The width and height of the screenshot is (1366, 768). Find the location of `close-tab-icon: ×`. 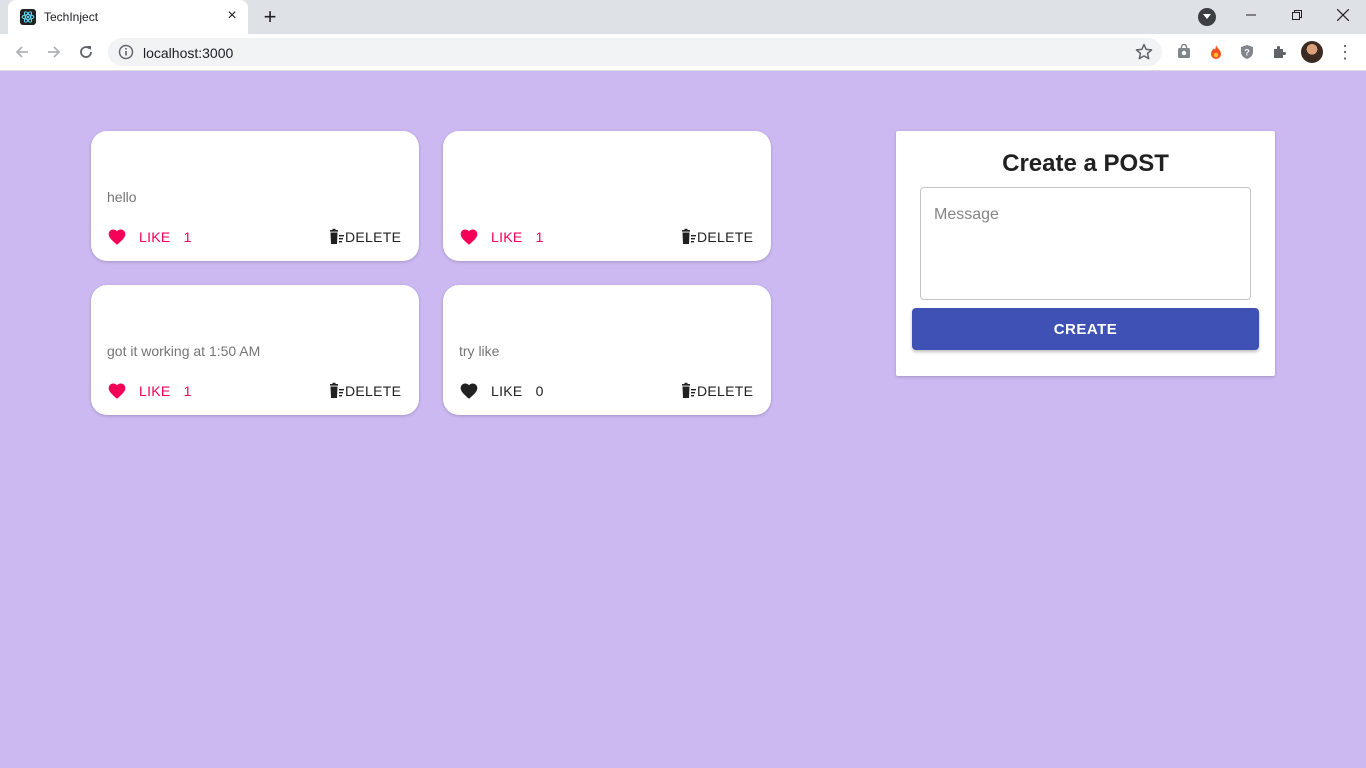

close-tab-icon: × is located at coordinates (232, 16).